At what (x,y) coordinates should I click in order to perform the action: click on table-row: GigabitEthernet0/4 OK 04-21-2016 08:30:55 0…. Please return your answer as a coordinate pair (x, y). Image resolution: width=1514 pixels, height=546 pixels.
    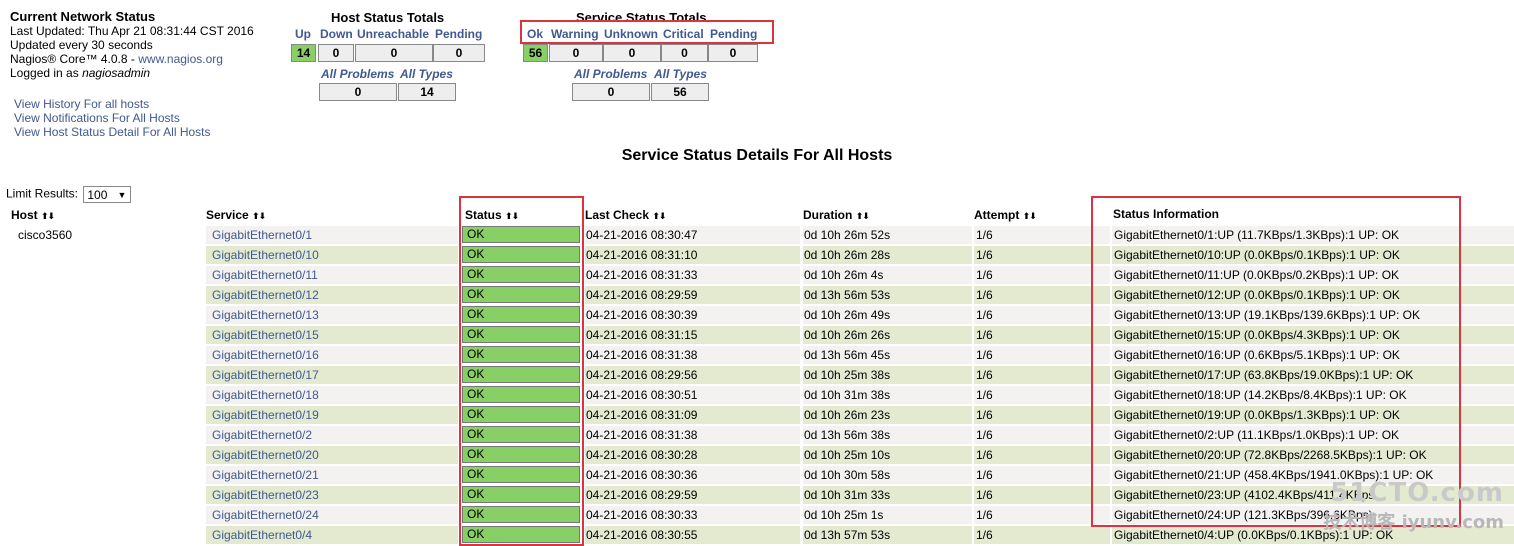
    Looking at the image, I should click on (757, 535).